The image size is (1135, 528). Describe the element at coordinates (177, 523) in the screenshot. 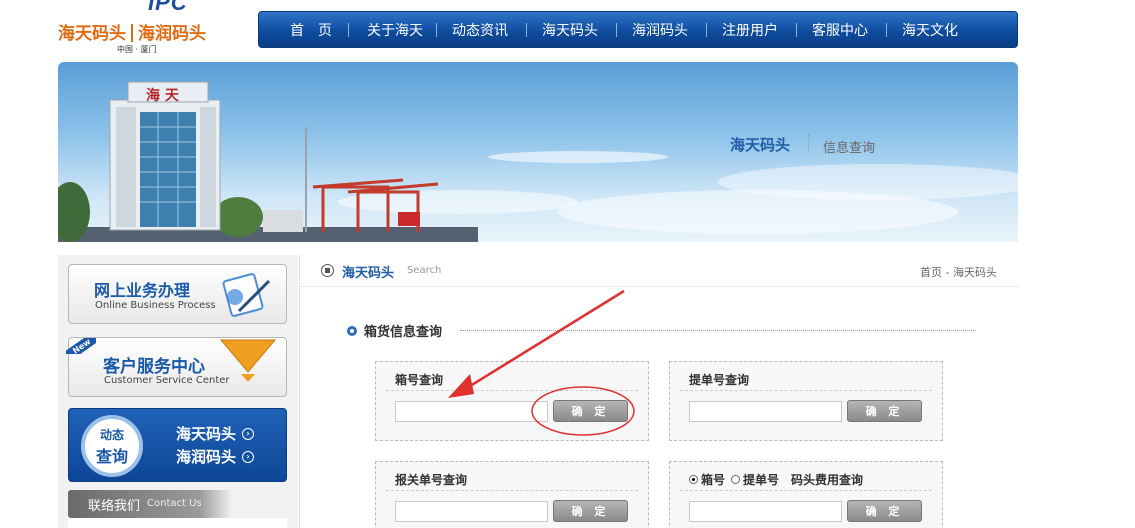

I see `contact-content` at that location.